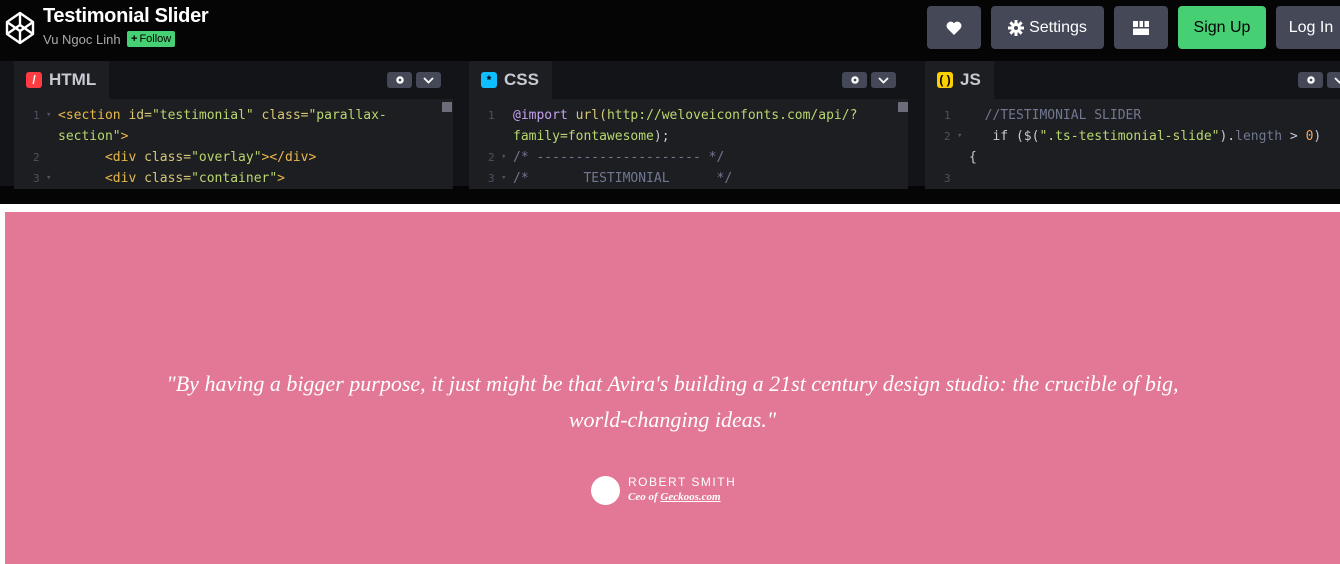 This screenshot has width=1340, height=564. I want to click on signup-button: Sign Up, so click(1222, 27).